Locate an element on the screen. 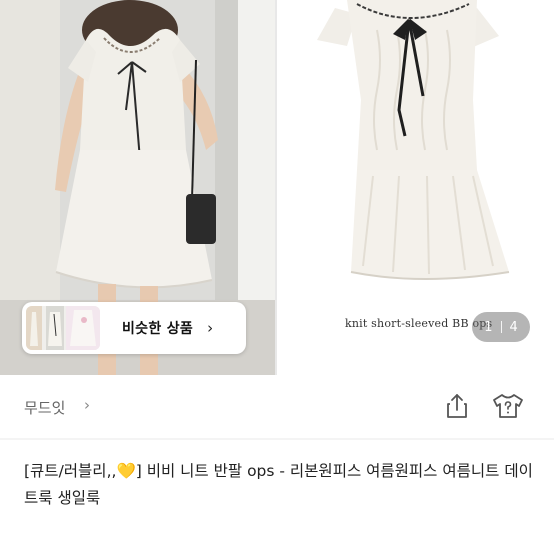  share-icon is located at coordinates (457, 406).